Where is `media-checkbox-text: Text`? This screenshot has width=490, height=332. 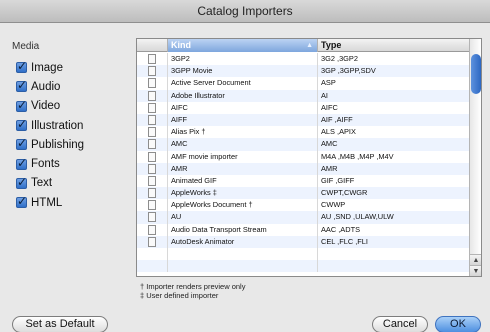
media-checkbox-text: Text is located at coordinates (50, 183).